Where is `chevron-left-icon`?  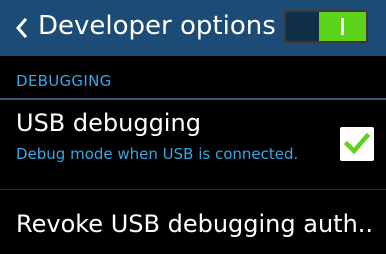
chevron-left-icon is located at coordinates (22, 28).